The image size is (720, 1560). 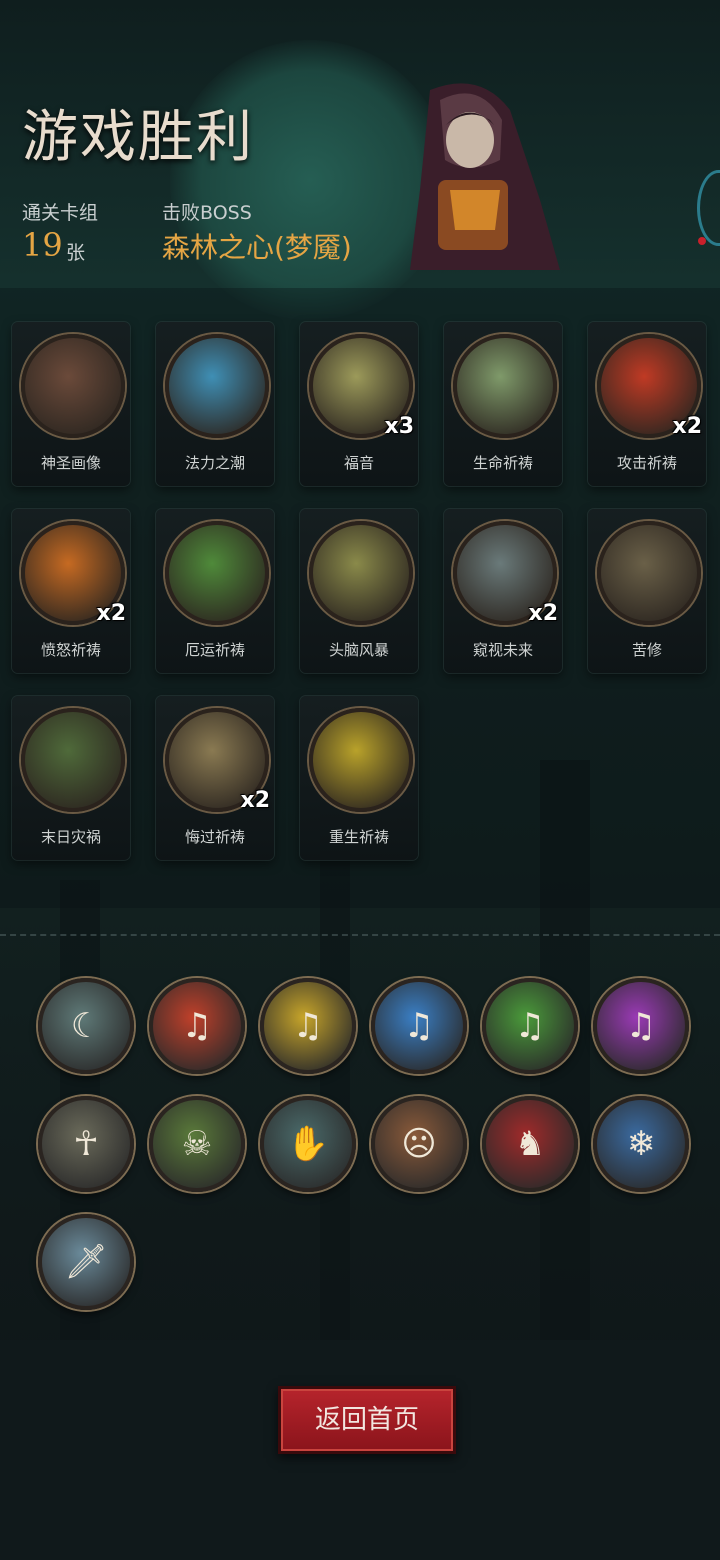 What do you see at coordinates (71, 591) in the screenshot?
I see `deck-card: 愤怒祈祷 x2` at bounding box center [71, 591].